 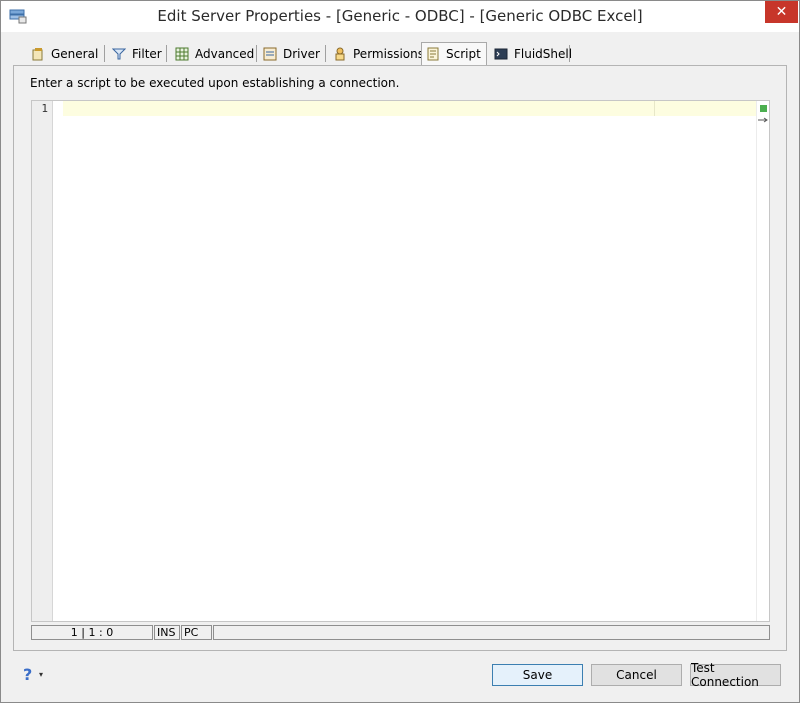 I want to click on tab-driver-label: Driver, so click(x=301, y=54).